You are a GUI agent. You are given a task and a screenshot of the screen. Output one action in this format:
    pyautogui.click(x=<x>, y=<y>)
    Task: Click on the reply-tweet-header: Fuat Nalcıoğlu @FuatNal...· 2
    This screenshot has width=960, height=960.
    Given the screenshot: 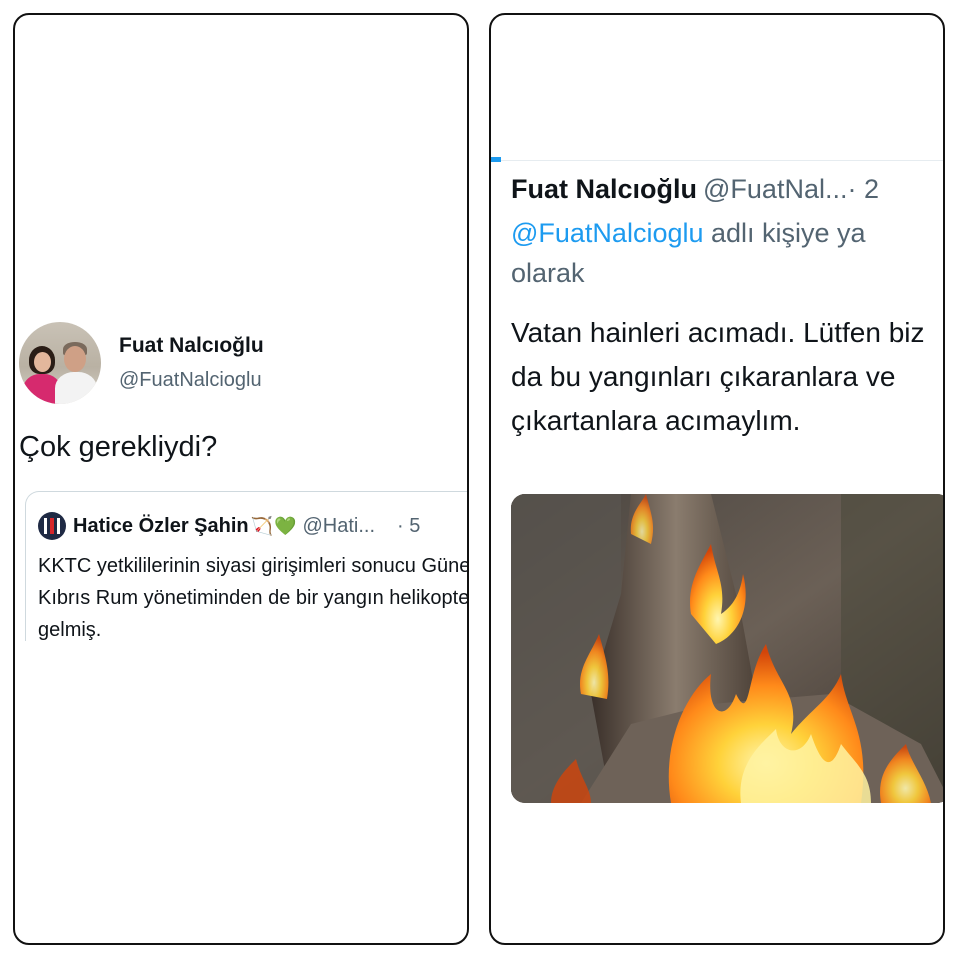 What is the action you would take?
    pyautogui.click(x=695, y=189)
    